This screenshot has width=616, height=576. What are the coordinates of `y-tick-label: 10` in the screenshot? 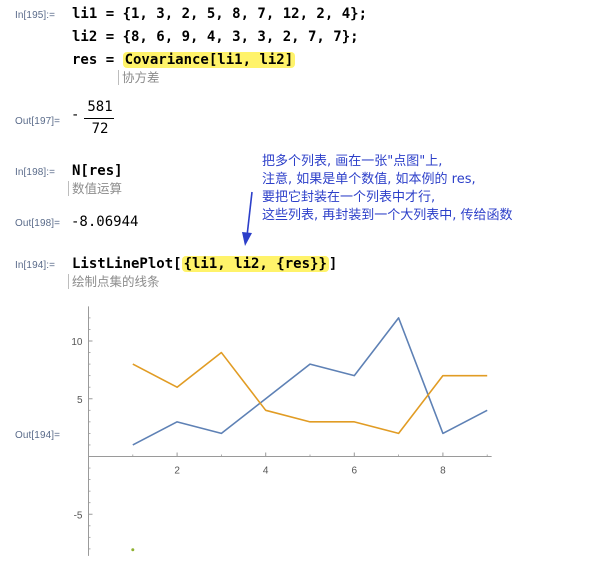 It's located at (77, 342).